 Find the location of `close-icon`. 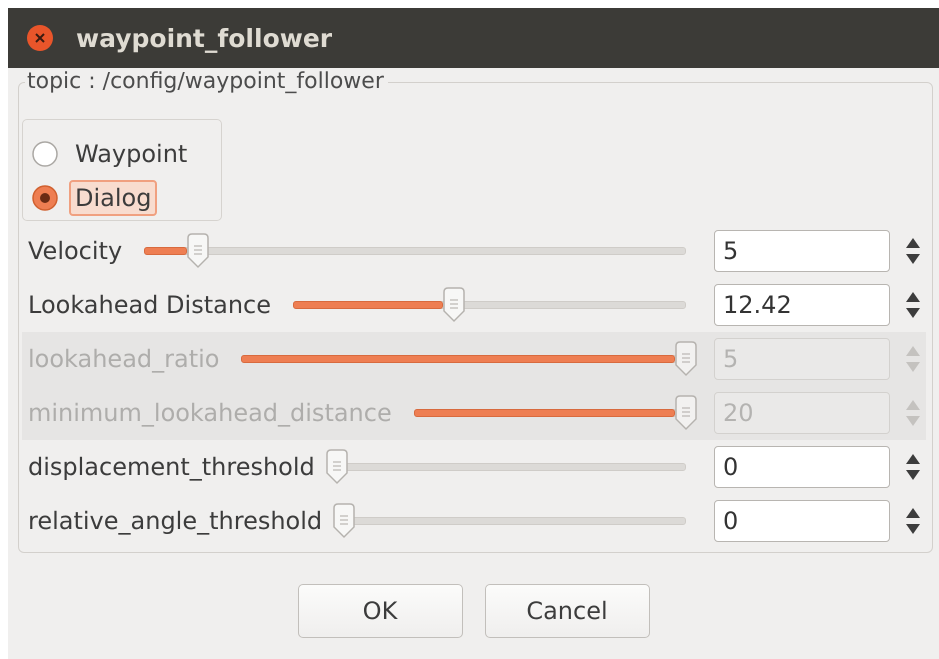

close-icon is located at coordinates (40, 38).